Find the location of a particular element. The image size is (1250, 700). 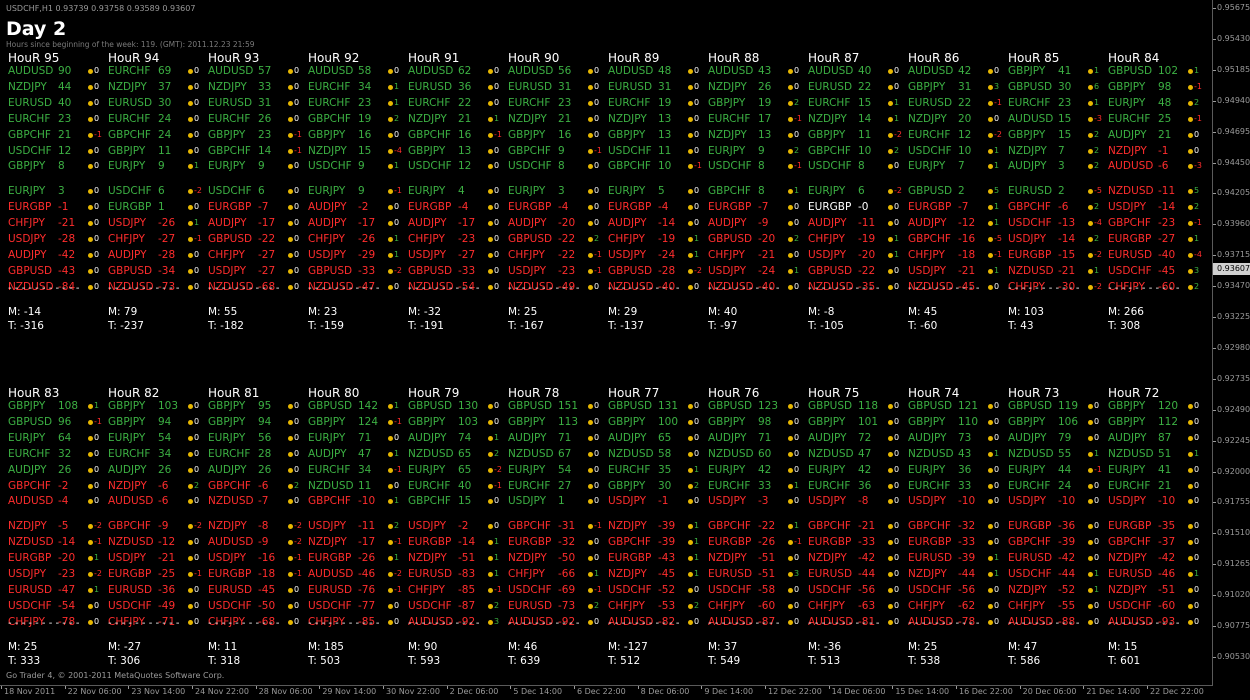

pair-strength: -14 is located at coordinates (467, 542).